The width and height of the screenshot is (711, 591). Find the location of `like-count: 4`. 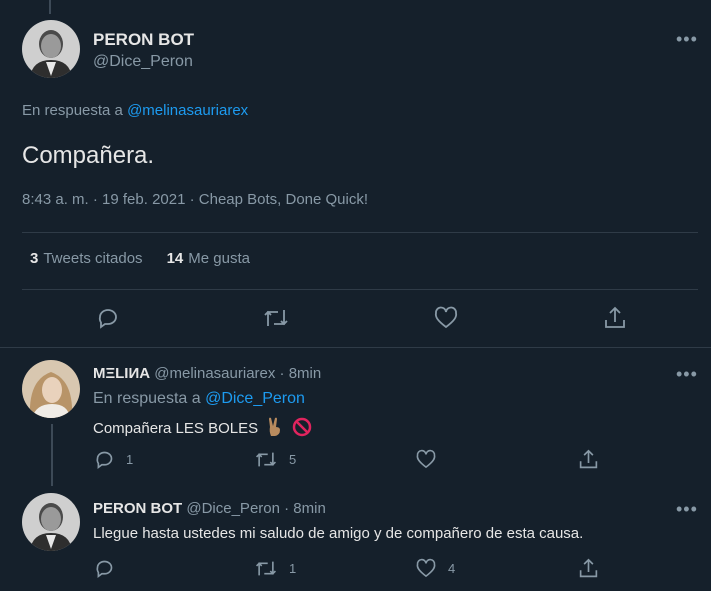

like-count: 4 is located at coordinates (452, 568).